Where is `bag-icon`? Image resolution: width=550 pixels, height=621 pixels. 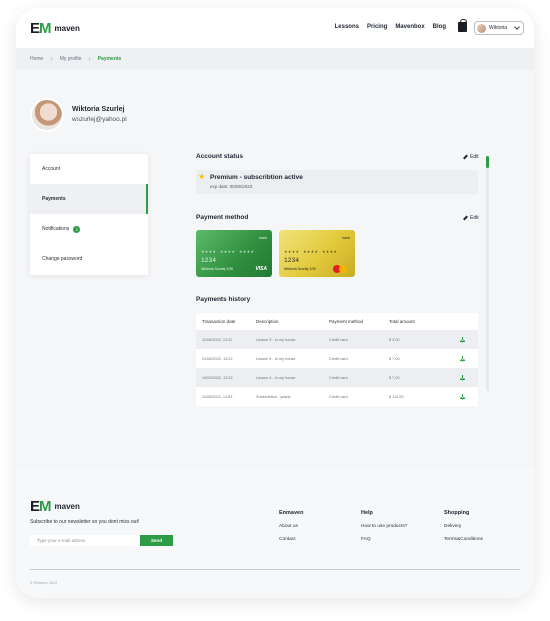
bag-icon is located at coordinates (462, 25).